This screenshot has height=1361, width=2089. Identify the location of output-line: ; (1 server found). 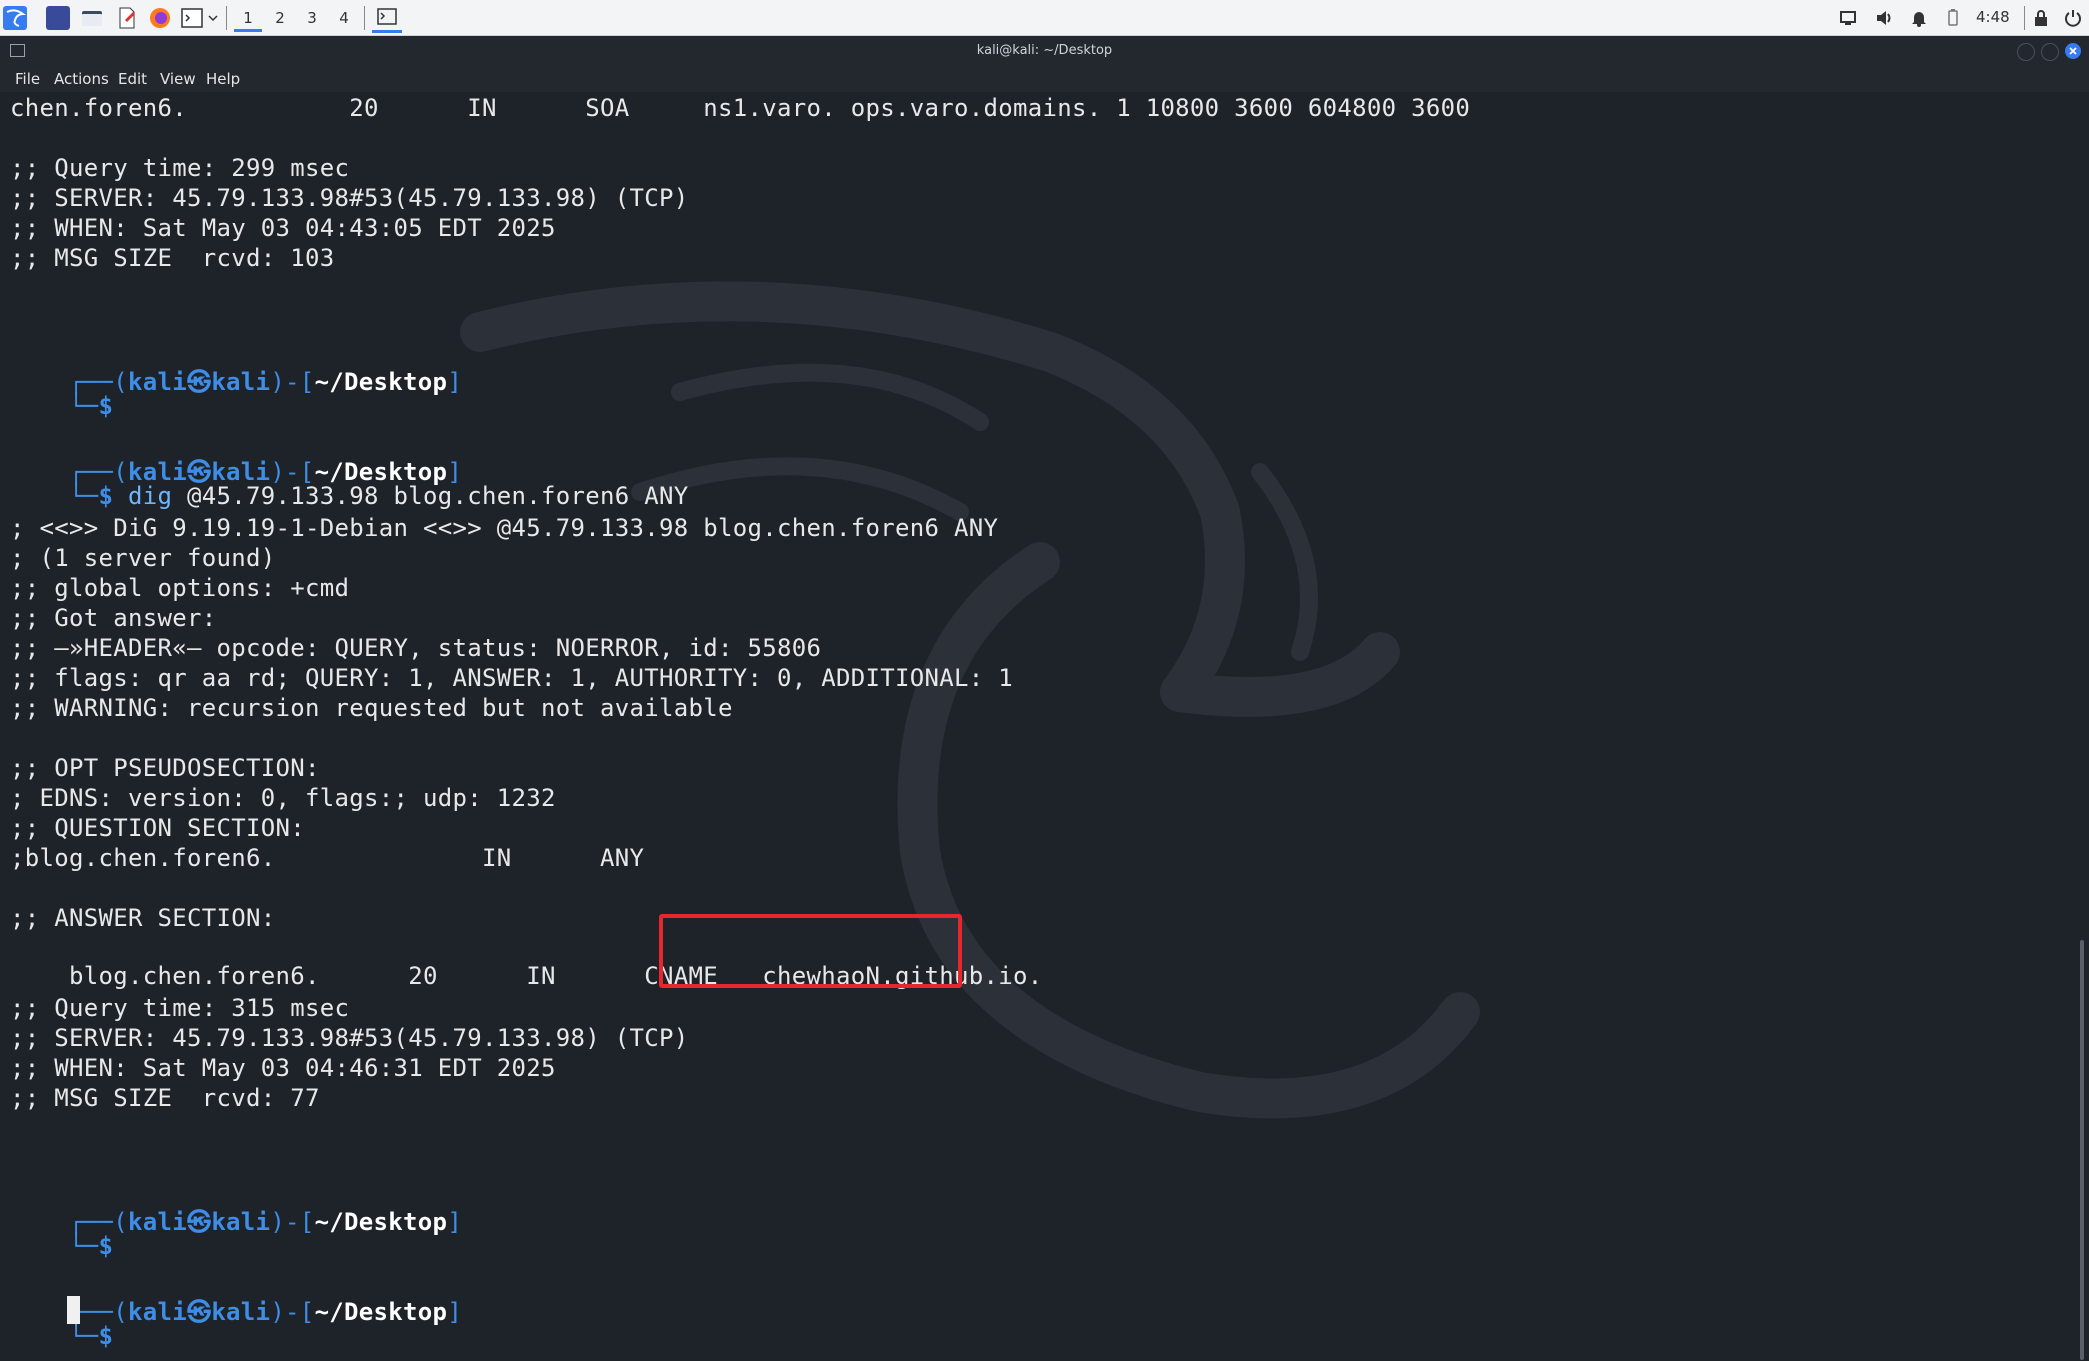
(143, 558).